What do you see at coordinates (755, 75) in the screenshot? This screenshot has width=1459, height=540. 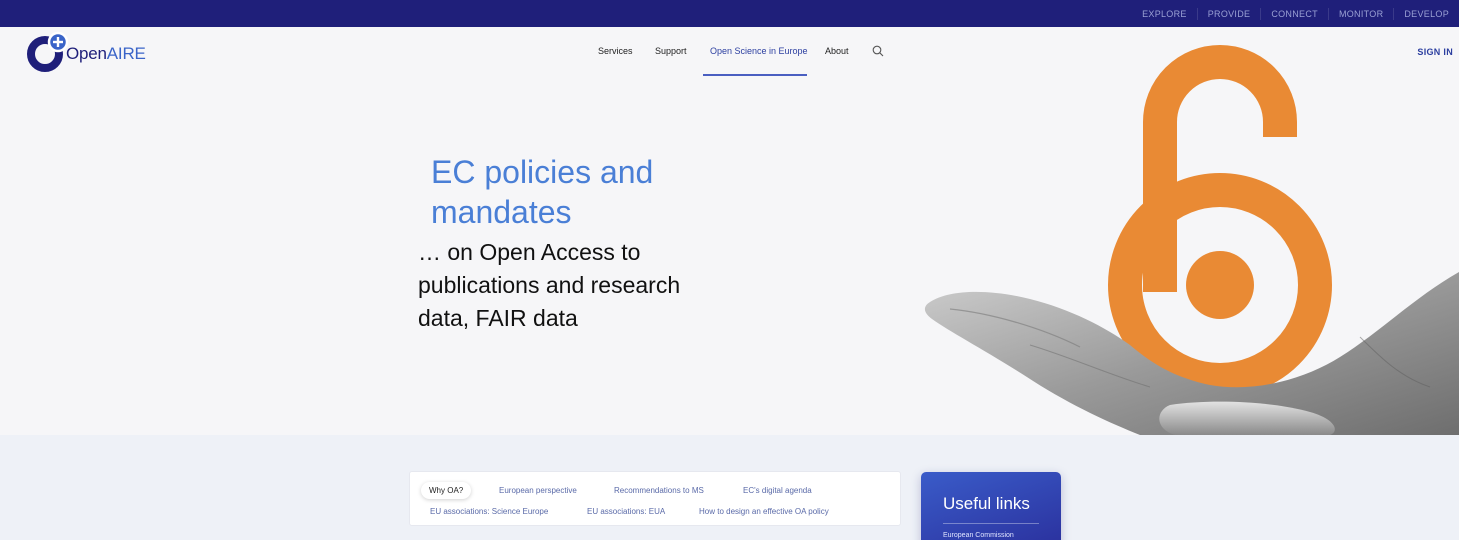 I see `active-nav-underline` at bounding box center [755, 75].